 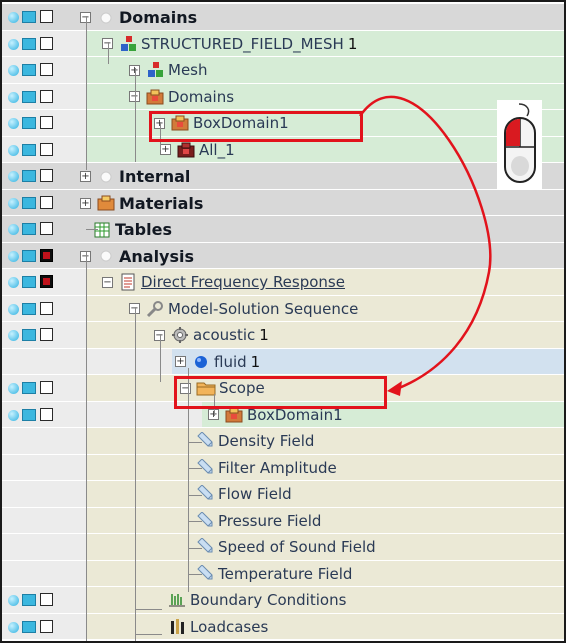 I want to click on mouse-left-click-icon, so click(x=519, y=145).